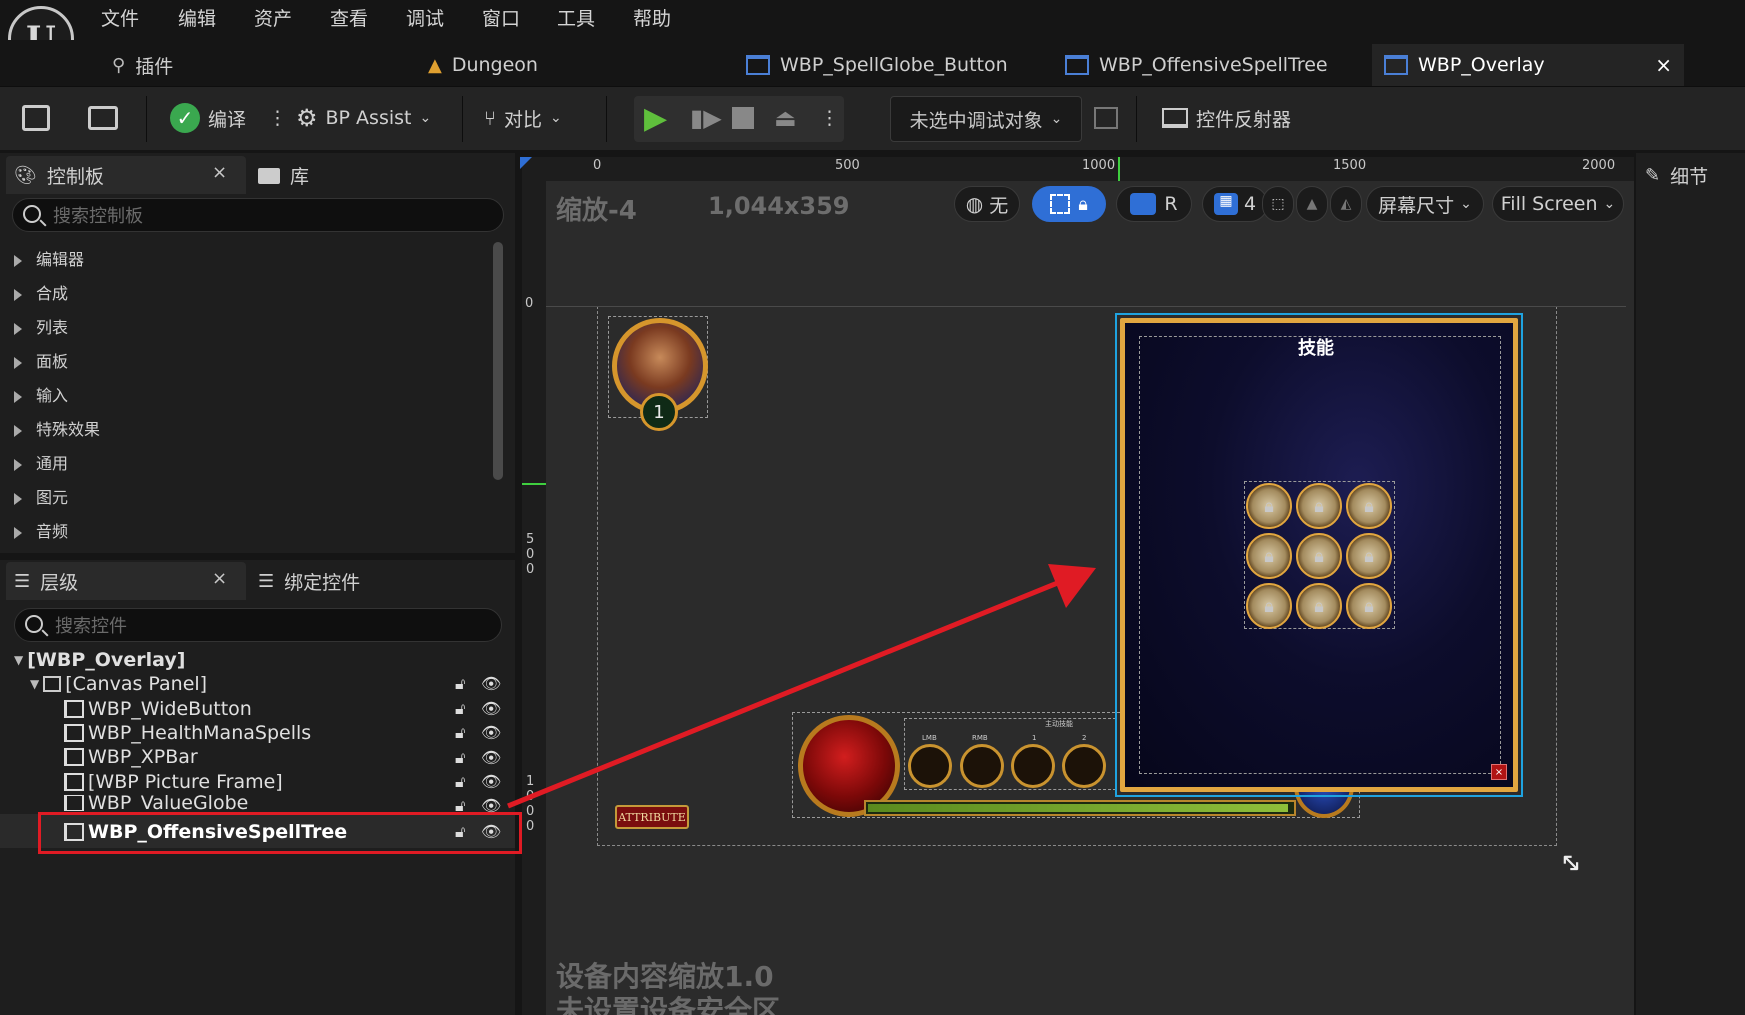 This screenshot has width=1745, height=1015. I want to click on collapse-arrow-icon: ▼, so click(35, 684).